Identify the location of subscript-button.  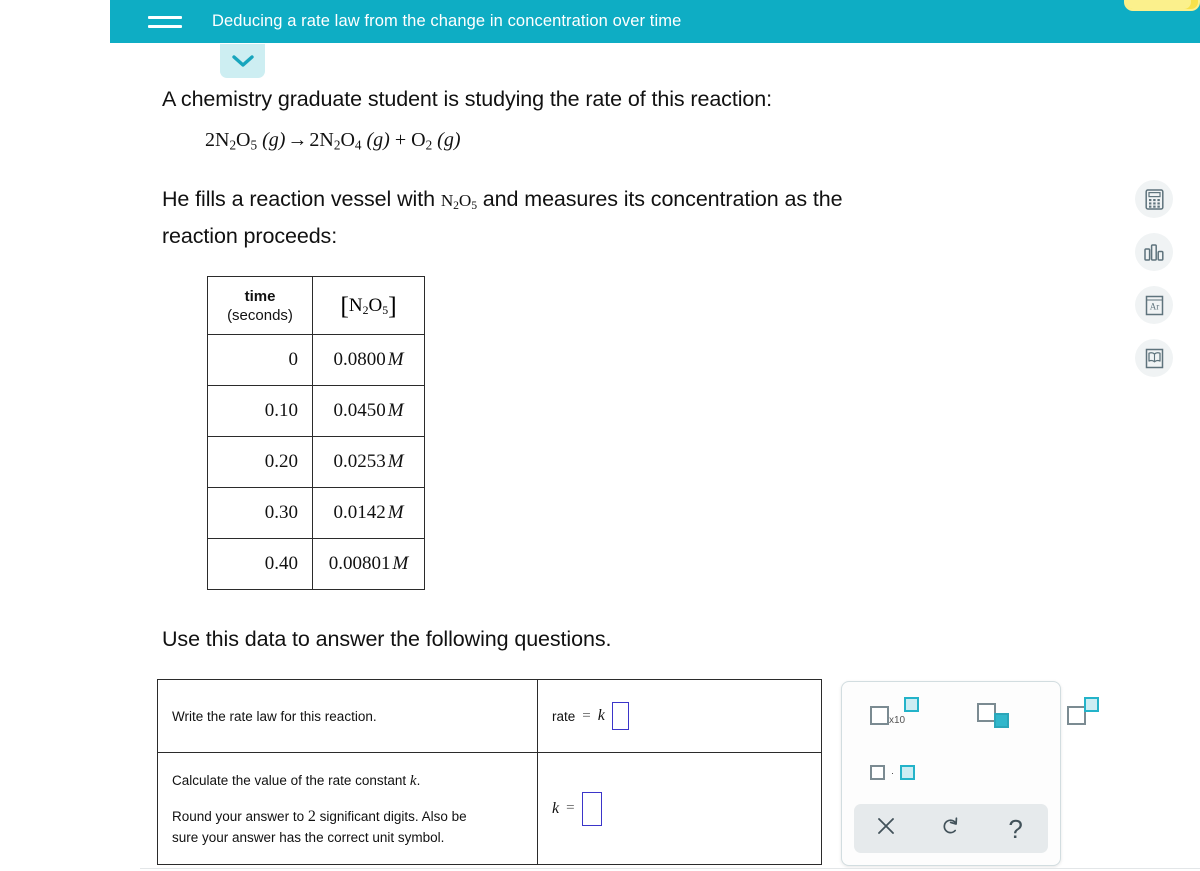
(993, 715).